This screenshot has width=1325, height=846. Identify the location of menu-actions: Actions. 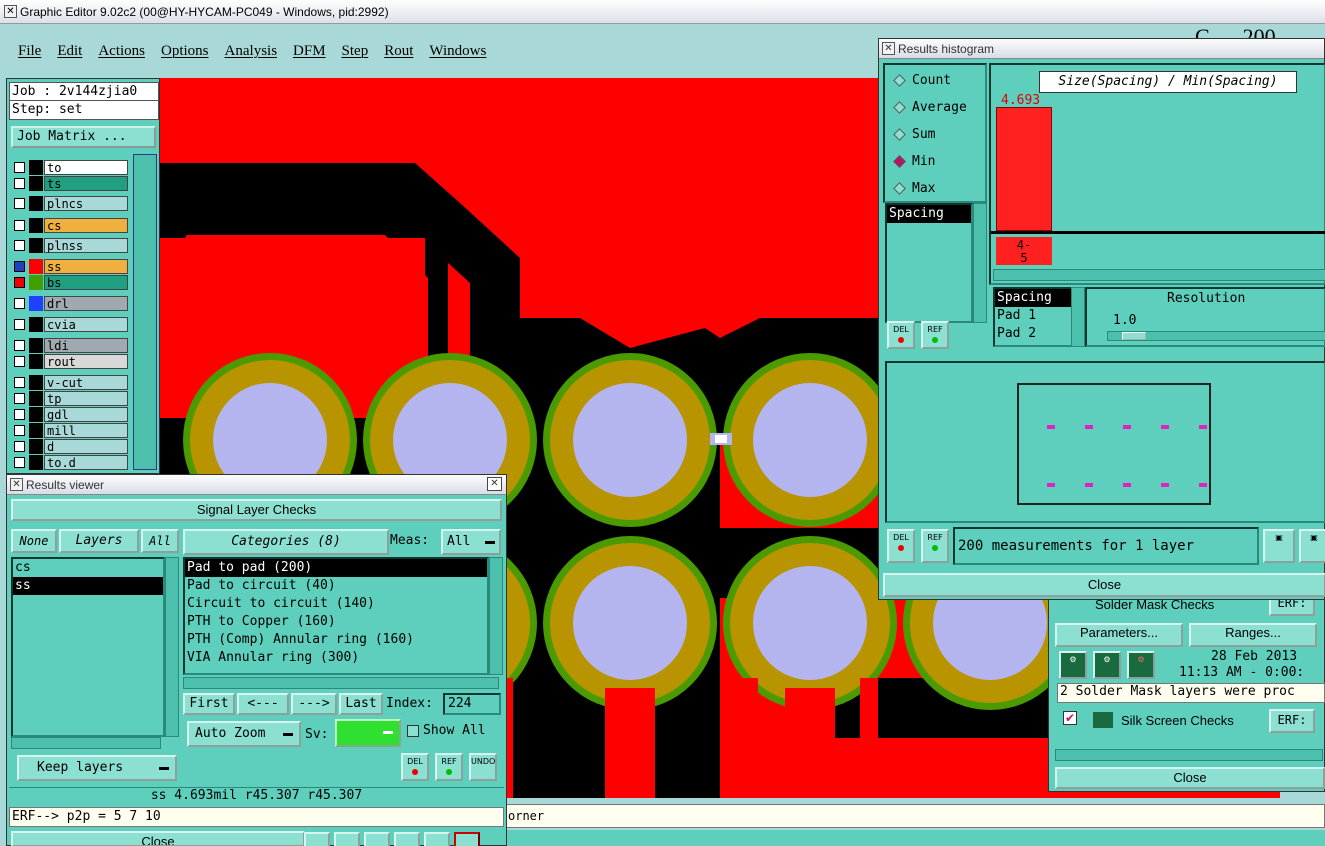
(121, 51).